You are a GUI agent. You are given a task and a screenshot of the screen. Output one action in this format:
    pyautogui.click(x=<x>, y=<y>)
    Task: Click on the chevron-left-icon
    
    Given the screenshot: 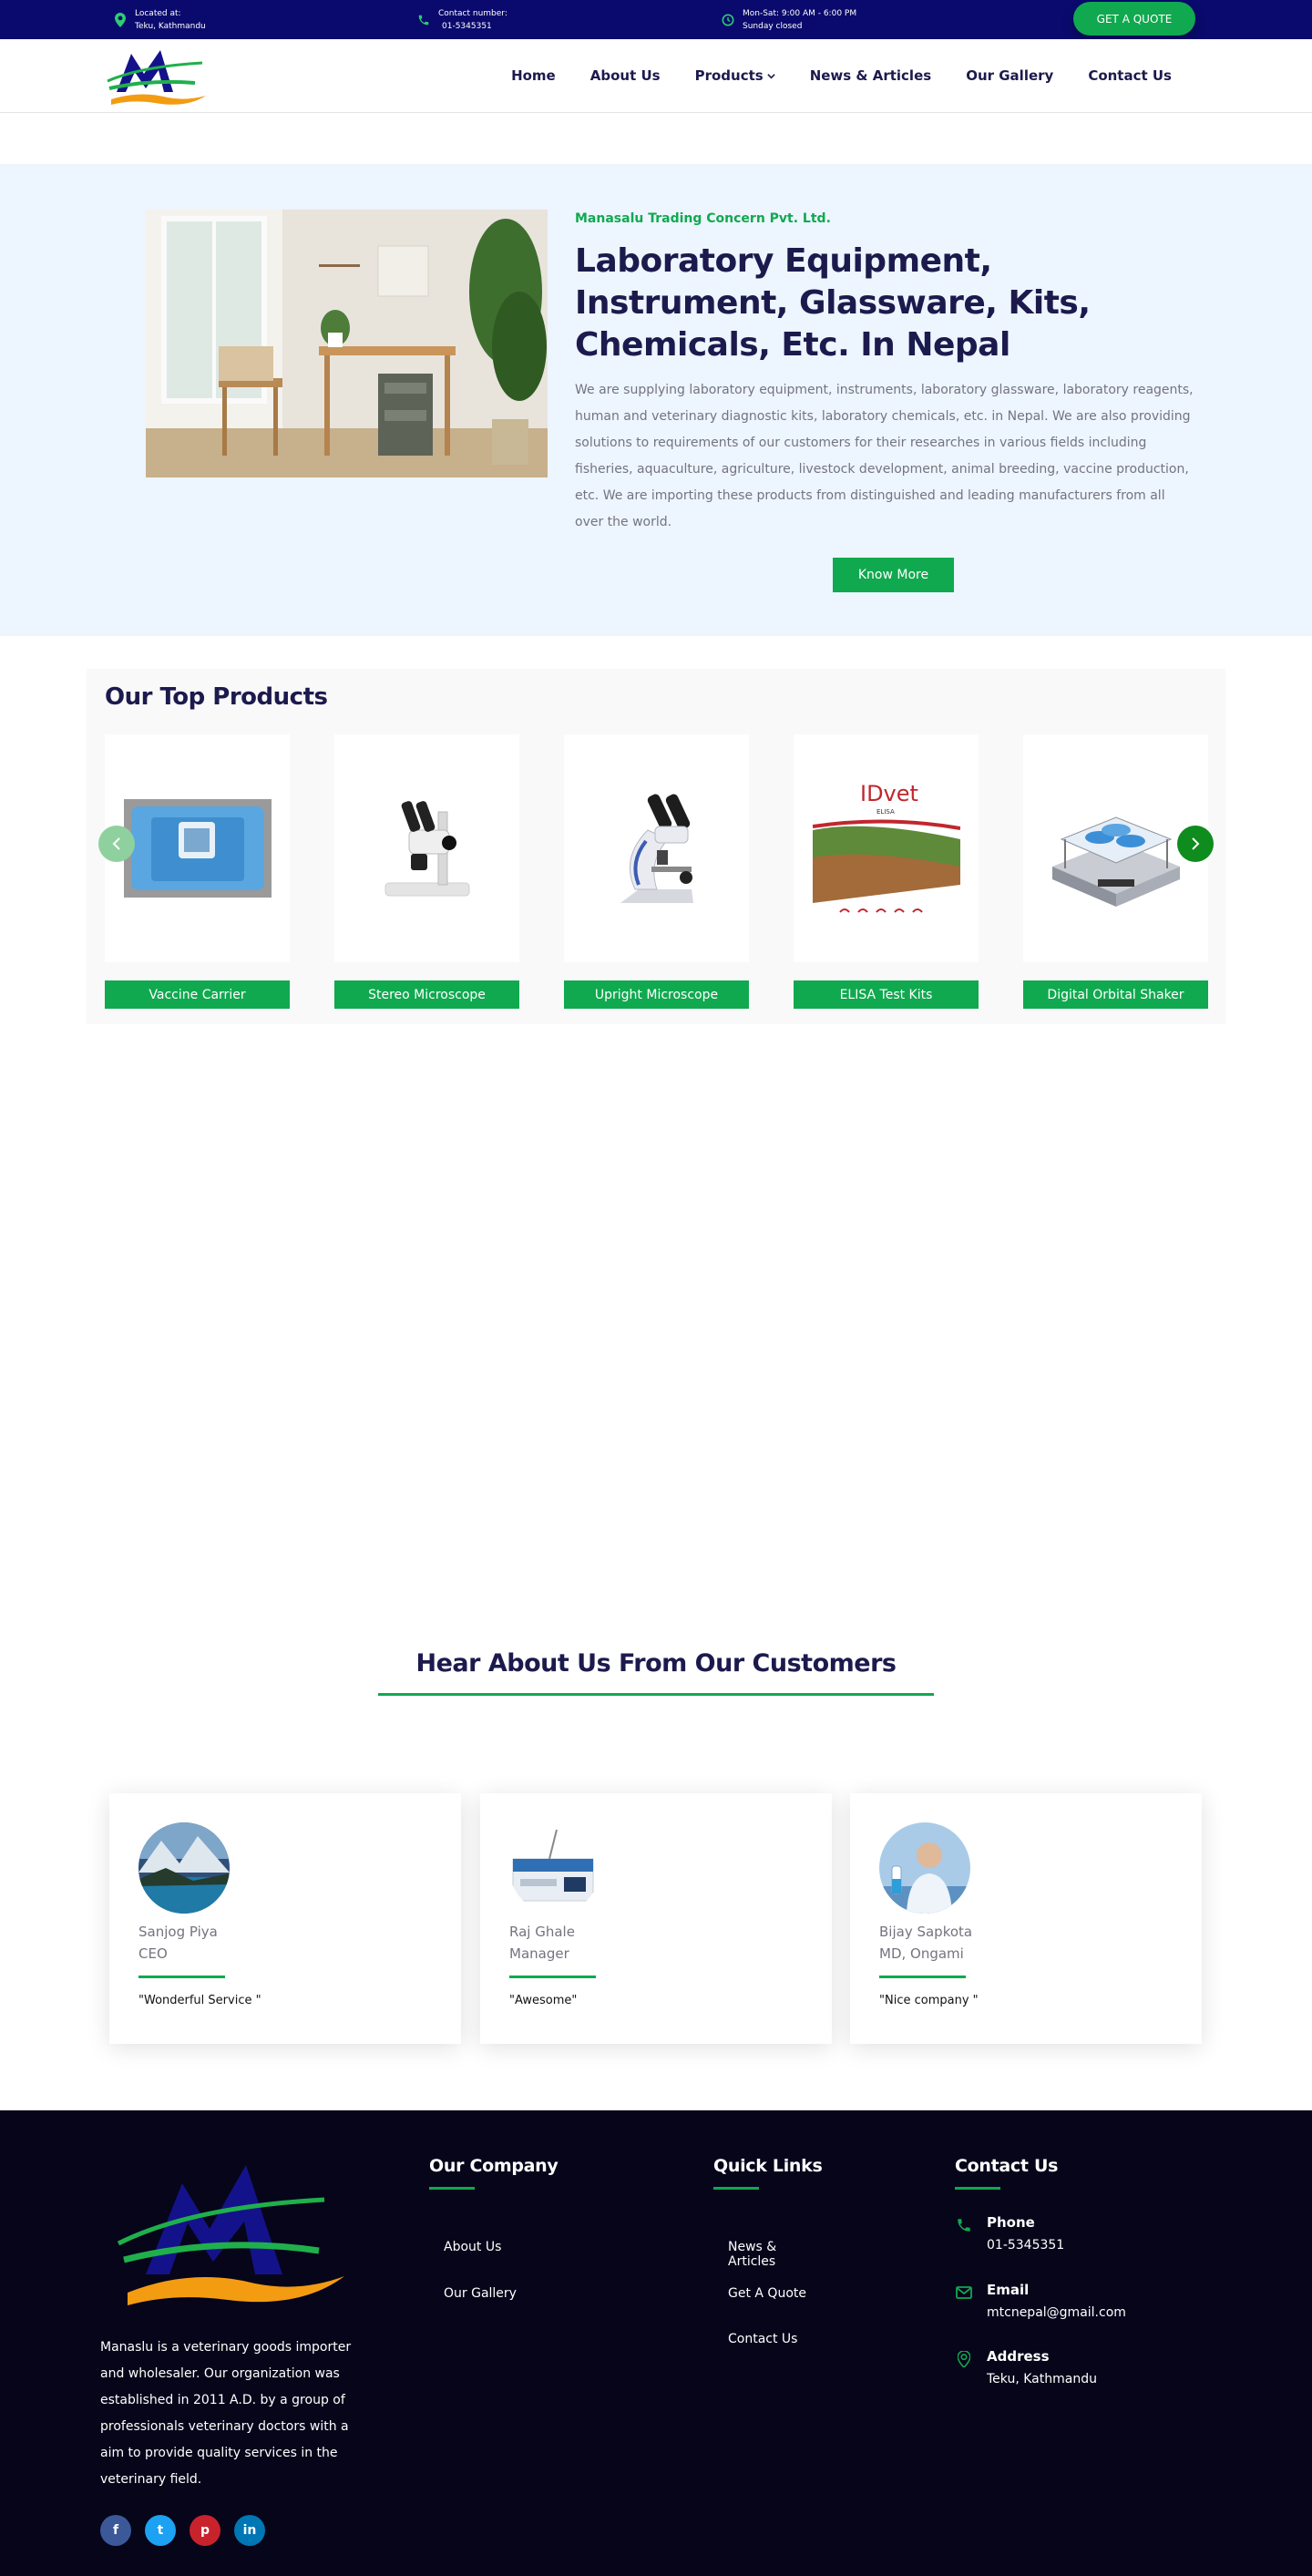 What is the action you would take?
    pyautogui.click(x=116, y=844)
    